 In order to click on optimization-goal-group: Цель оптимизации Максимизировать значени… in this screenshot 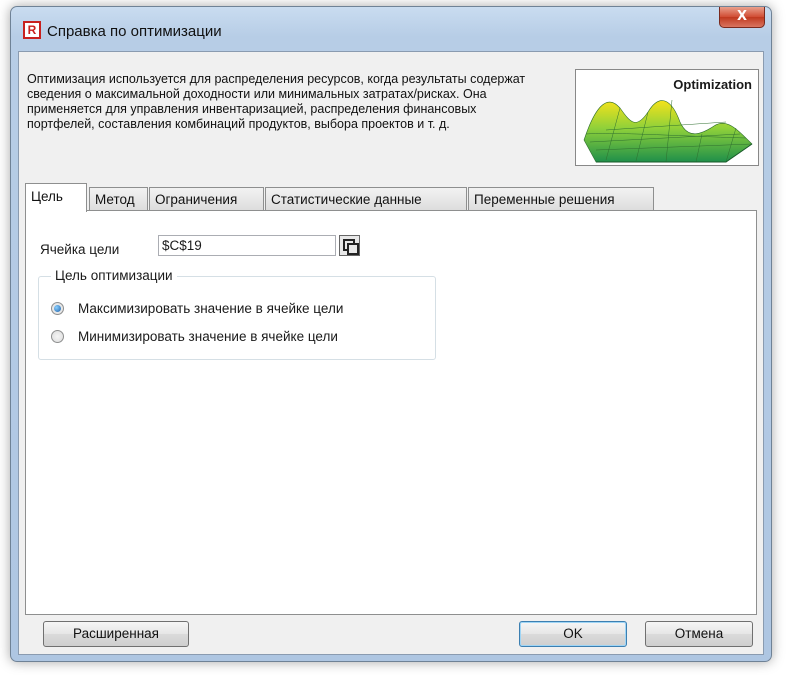, I will do `click(237, 314)`.